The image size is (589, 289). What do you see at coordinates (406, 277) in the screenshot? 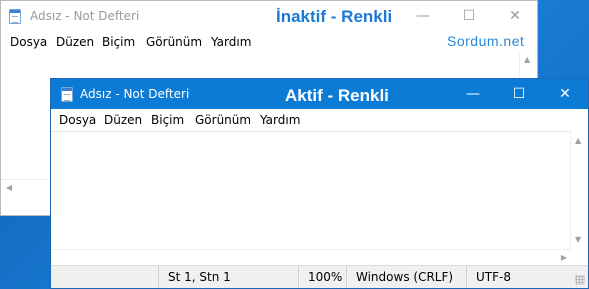
I see `status-line-endings: Windows (CRLF)` at bounding box center [406, 277].